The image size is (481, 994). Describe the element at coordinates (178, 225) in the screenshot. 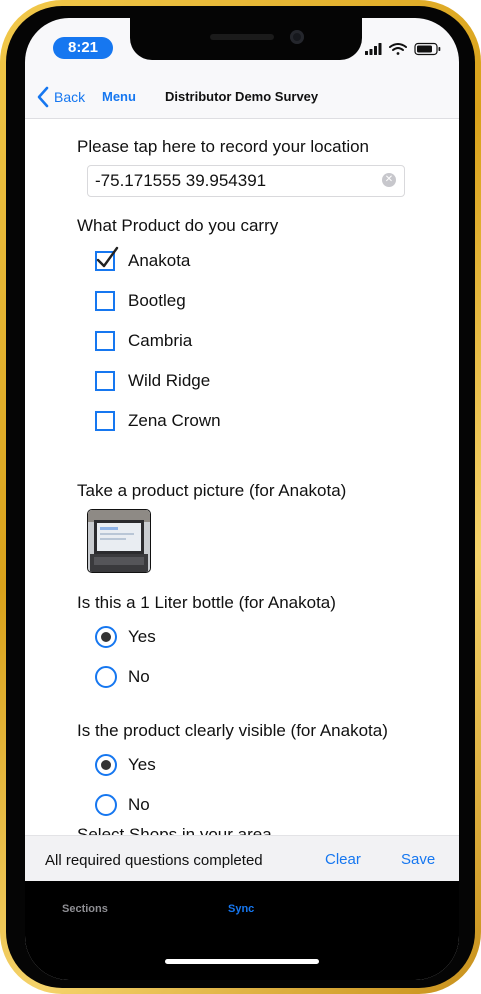

I see `product-question: What Product do you carry` at that location.